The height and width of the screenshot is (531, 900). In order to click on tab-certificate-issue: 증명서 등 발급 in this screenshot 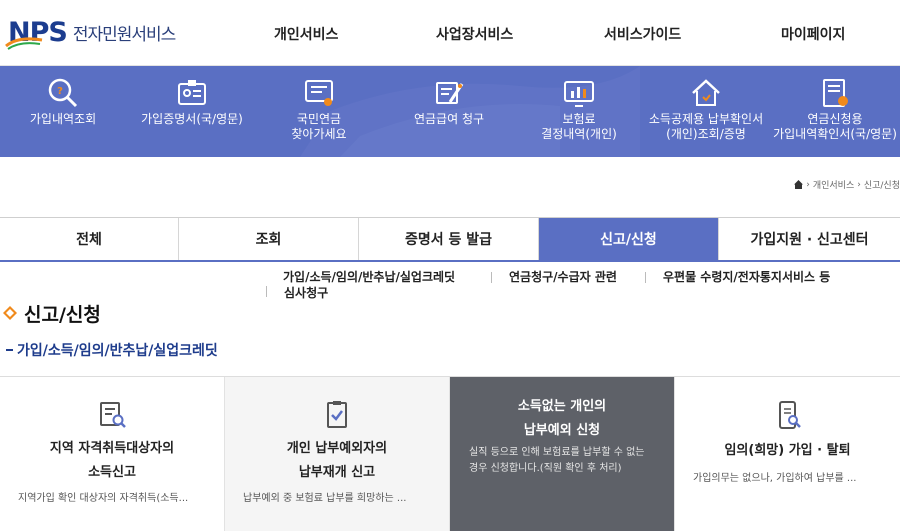, I will do `click(449, 239)`.